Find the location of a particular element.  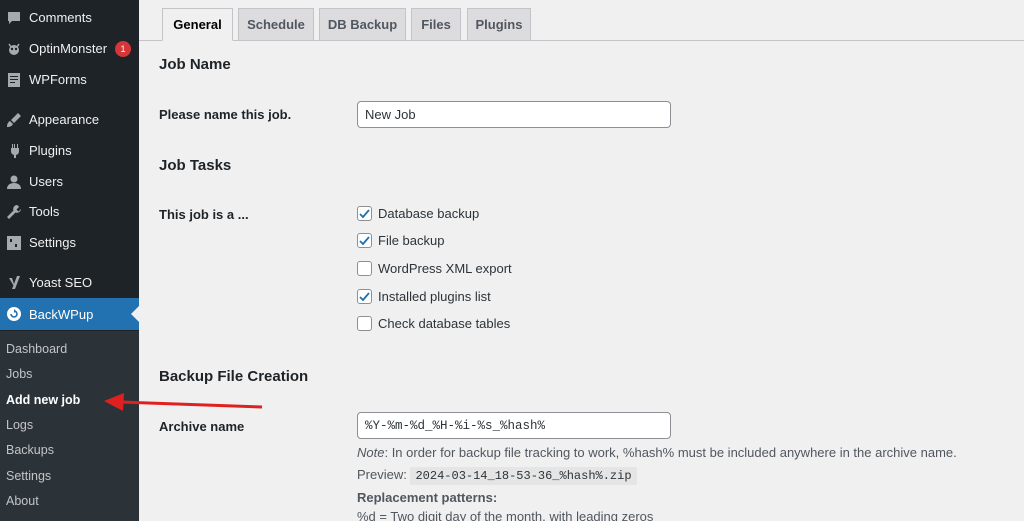

annotation-arrow-icon is located at coordinates (183, 402).